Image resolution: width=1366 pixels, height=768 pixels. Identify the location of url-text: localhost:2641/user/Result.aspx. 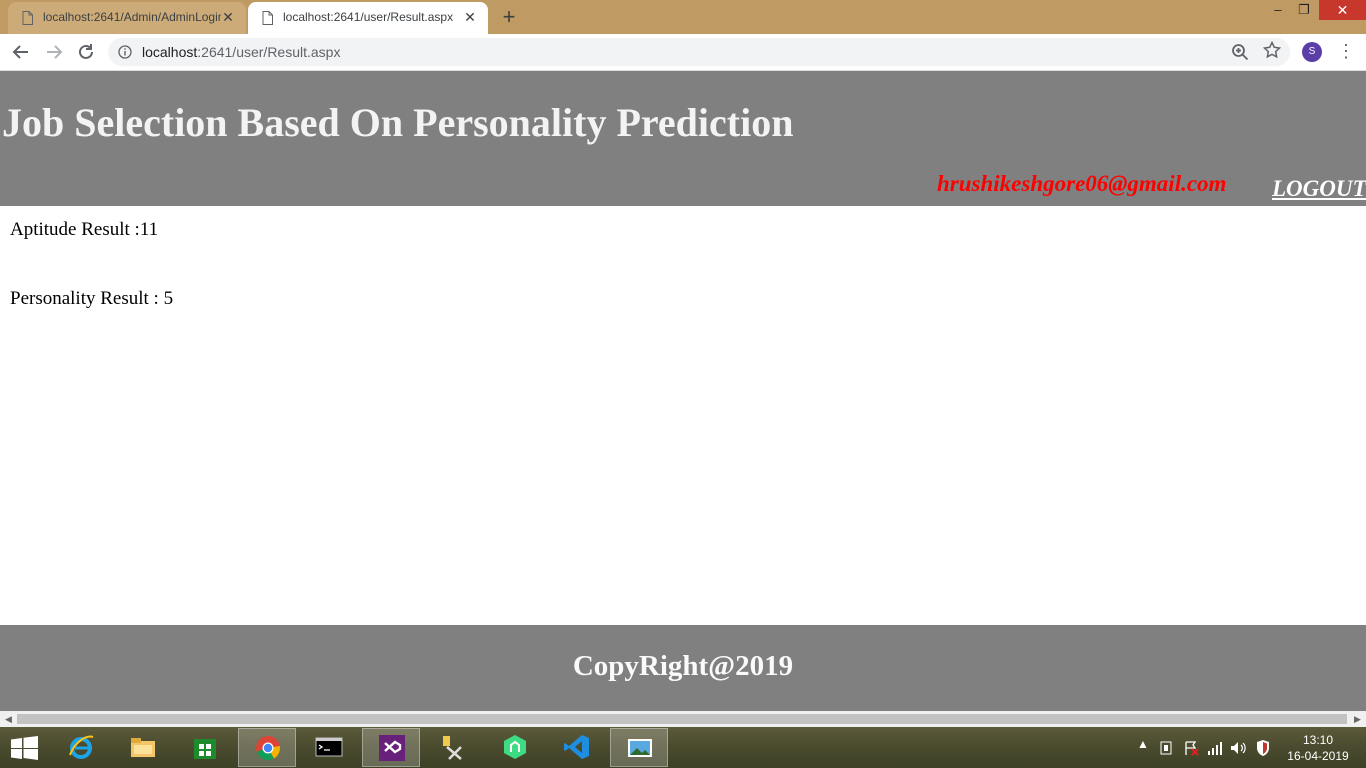
(241, 52).